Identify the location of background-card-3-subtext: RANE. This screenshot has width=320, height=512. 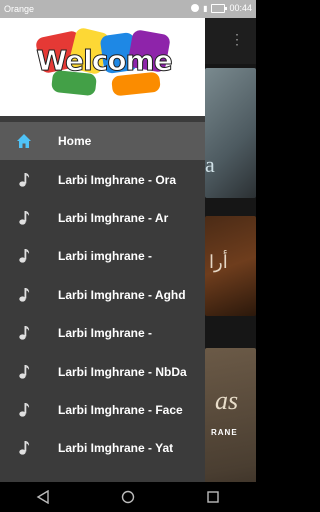
(224, 432).